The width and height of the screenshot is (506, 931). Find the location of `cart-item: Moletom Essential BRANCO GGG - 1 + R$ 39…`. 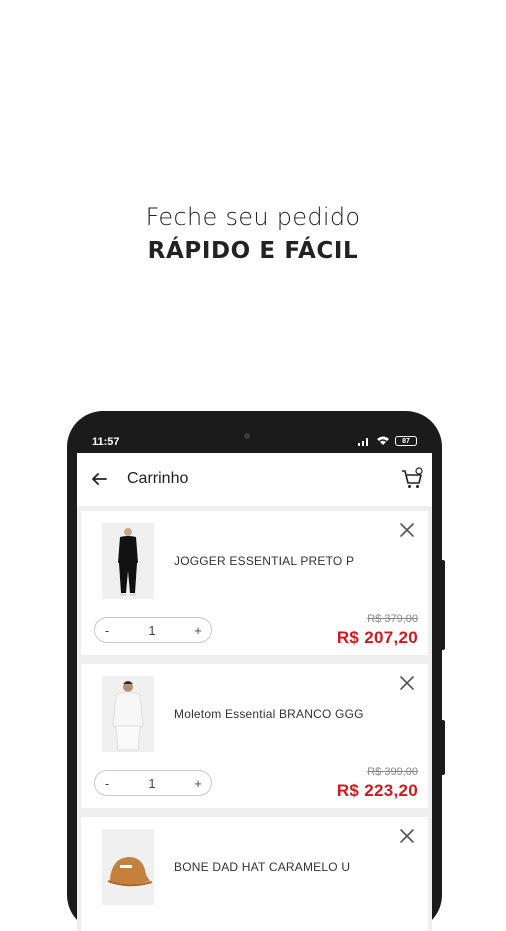

cart-item: Moletom Essential BRANCO GGG - 1 + R$ 39… is located at coordinates (254, 736).